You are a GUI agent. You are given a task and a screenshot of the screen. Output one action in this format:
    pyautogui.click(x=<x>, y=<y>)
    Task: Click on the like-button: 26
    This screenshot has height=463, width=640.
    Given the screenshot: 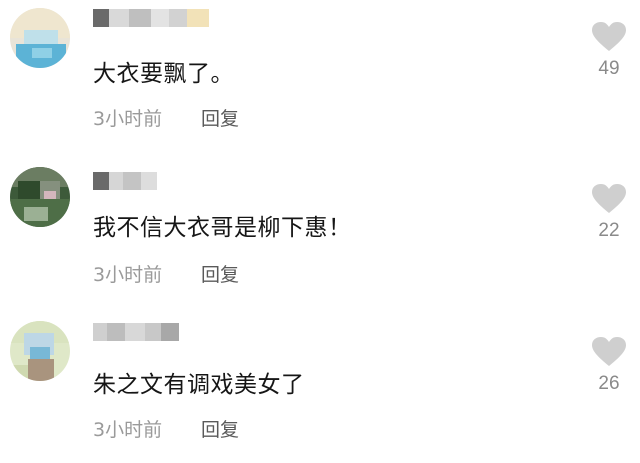 What is the action you would take?
    pyautogui.click(x=609, y=366)
    